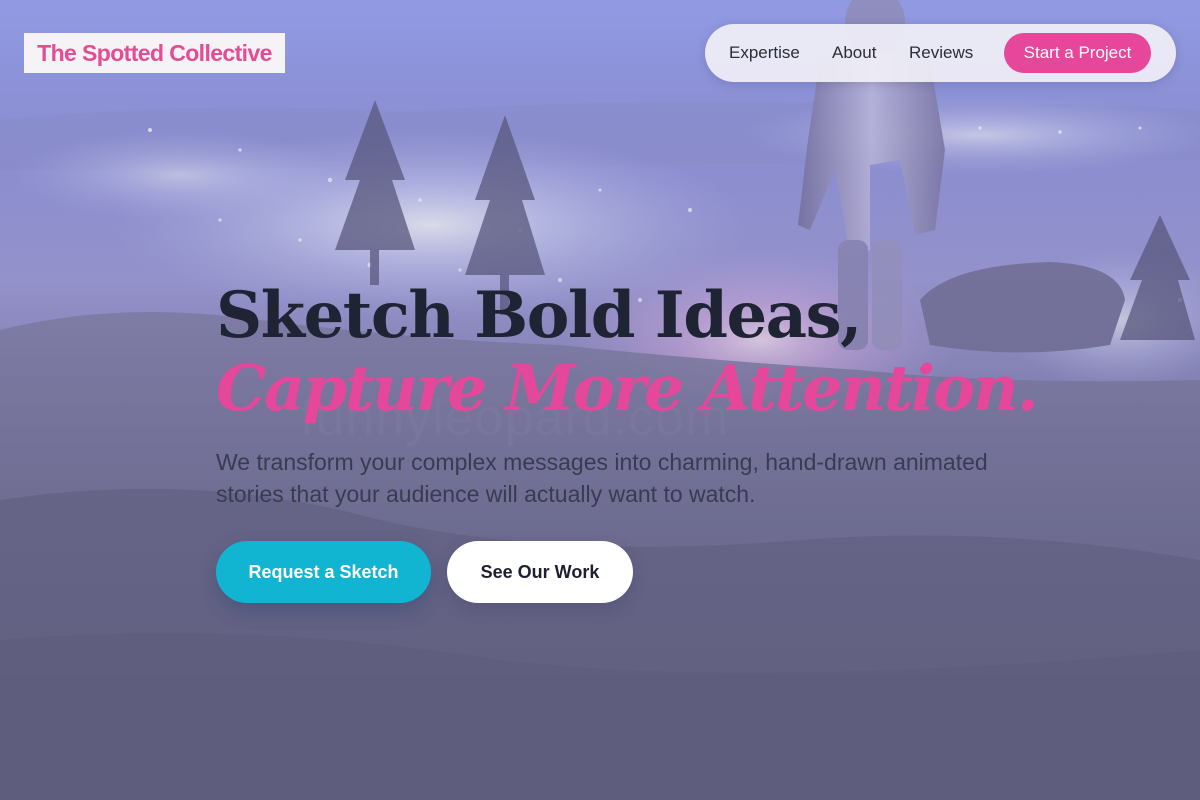 The width and height of the screenshot is (1200, 800). I want to click on nav-link-expertise: Expertise, so click(764, 53).